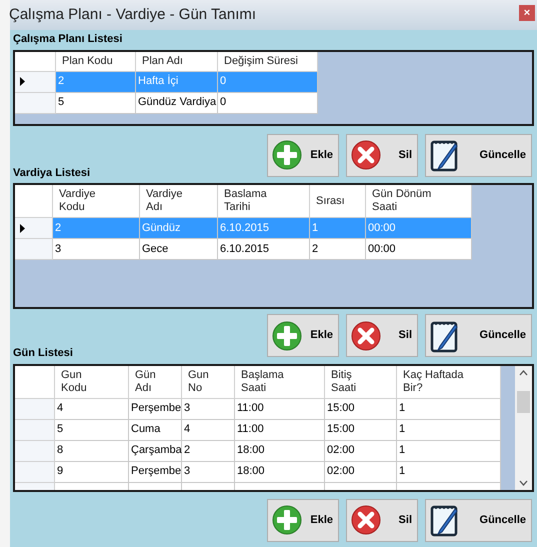  What do you see at coordinates (155, 430) in the screenshot?
I see `table-cell: Cuma` at bounding box center [155, 430].